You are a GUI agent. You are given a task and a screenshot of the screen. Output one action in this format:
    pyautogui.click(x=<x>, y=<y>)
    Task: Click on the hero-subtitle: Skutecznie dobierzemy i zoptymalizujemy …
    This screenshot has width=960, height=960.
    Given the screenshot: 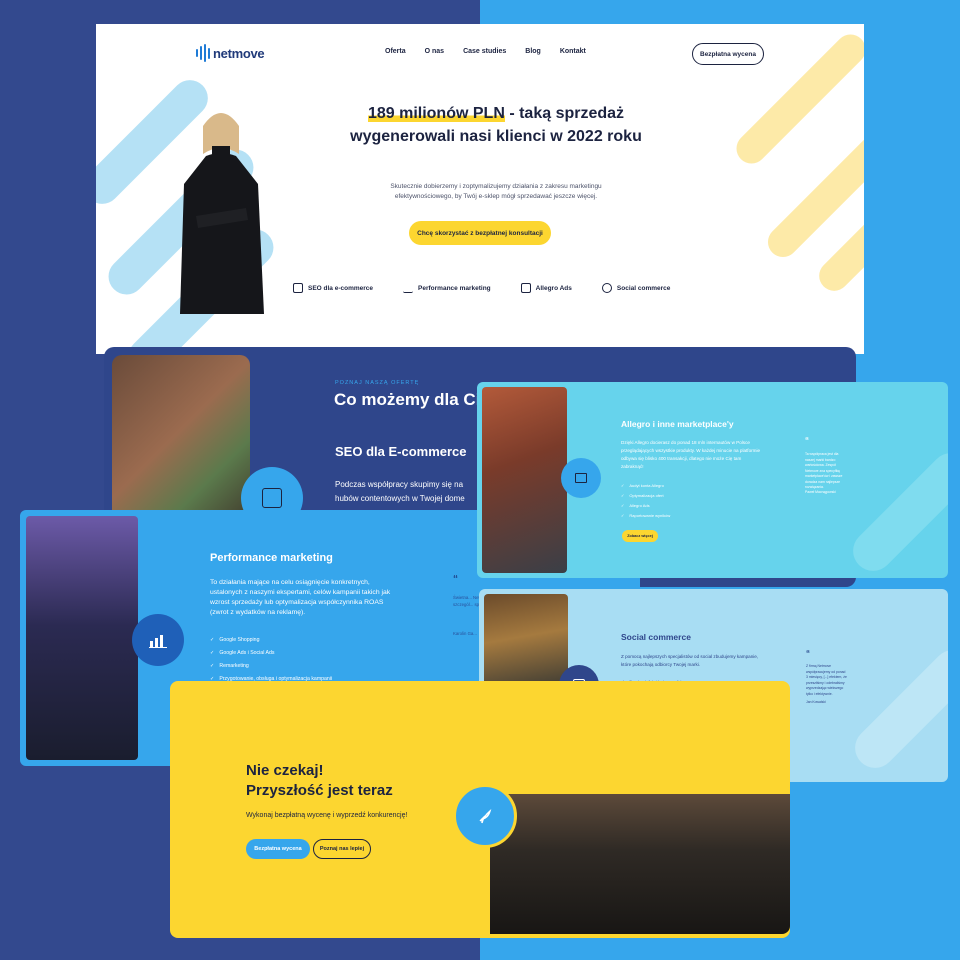 What is the action you would take?
    pyautogui.click(x=496, y=191)
    